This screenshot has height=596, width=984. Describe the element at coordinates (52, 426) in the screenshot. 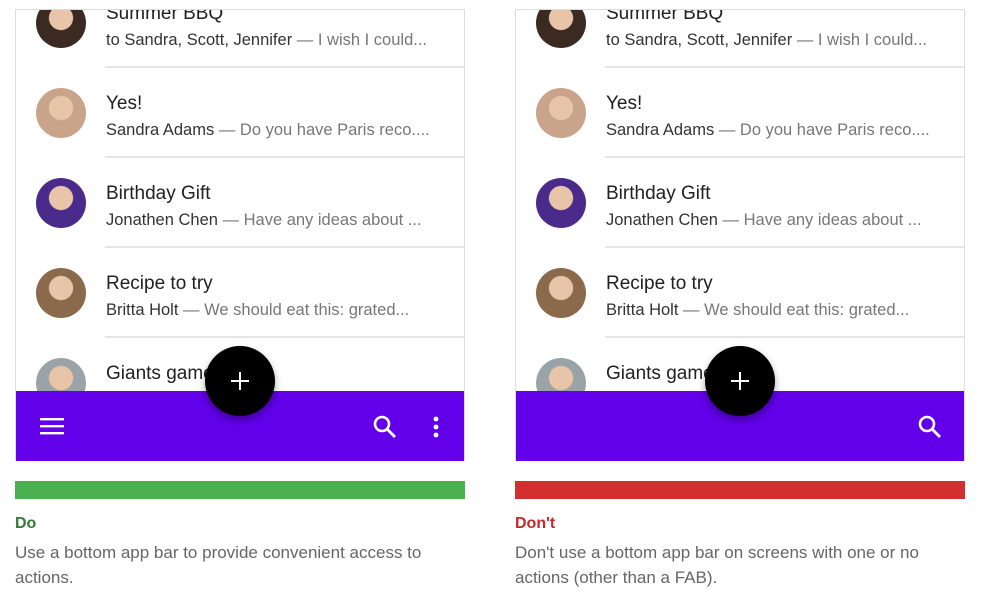

I see `menu-icon` at that location.